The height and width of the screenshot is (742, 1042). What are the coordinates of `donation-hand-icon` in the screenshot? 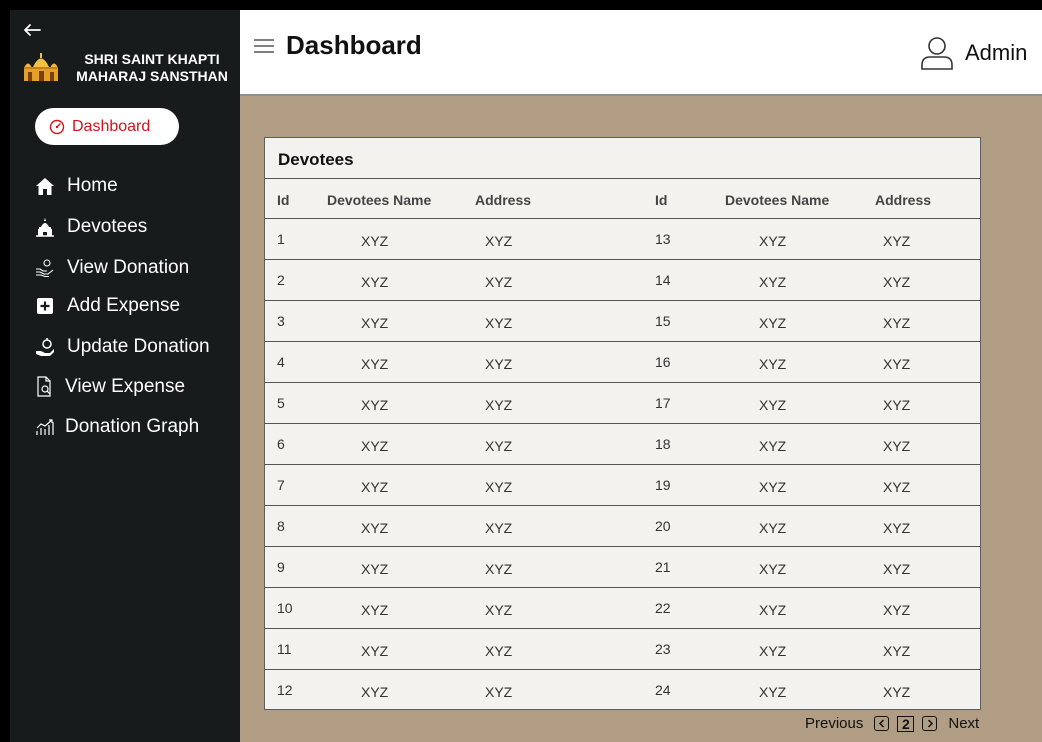 It's located at (45, 268).